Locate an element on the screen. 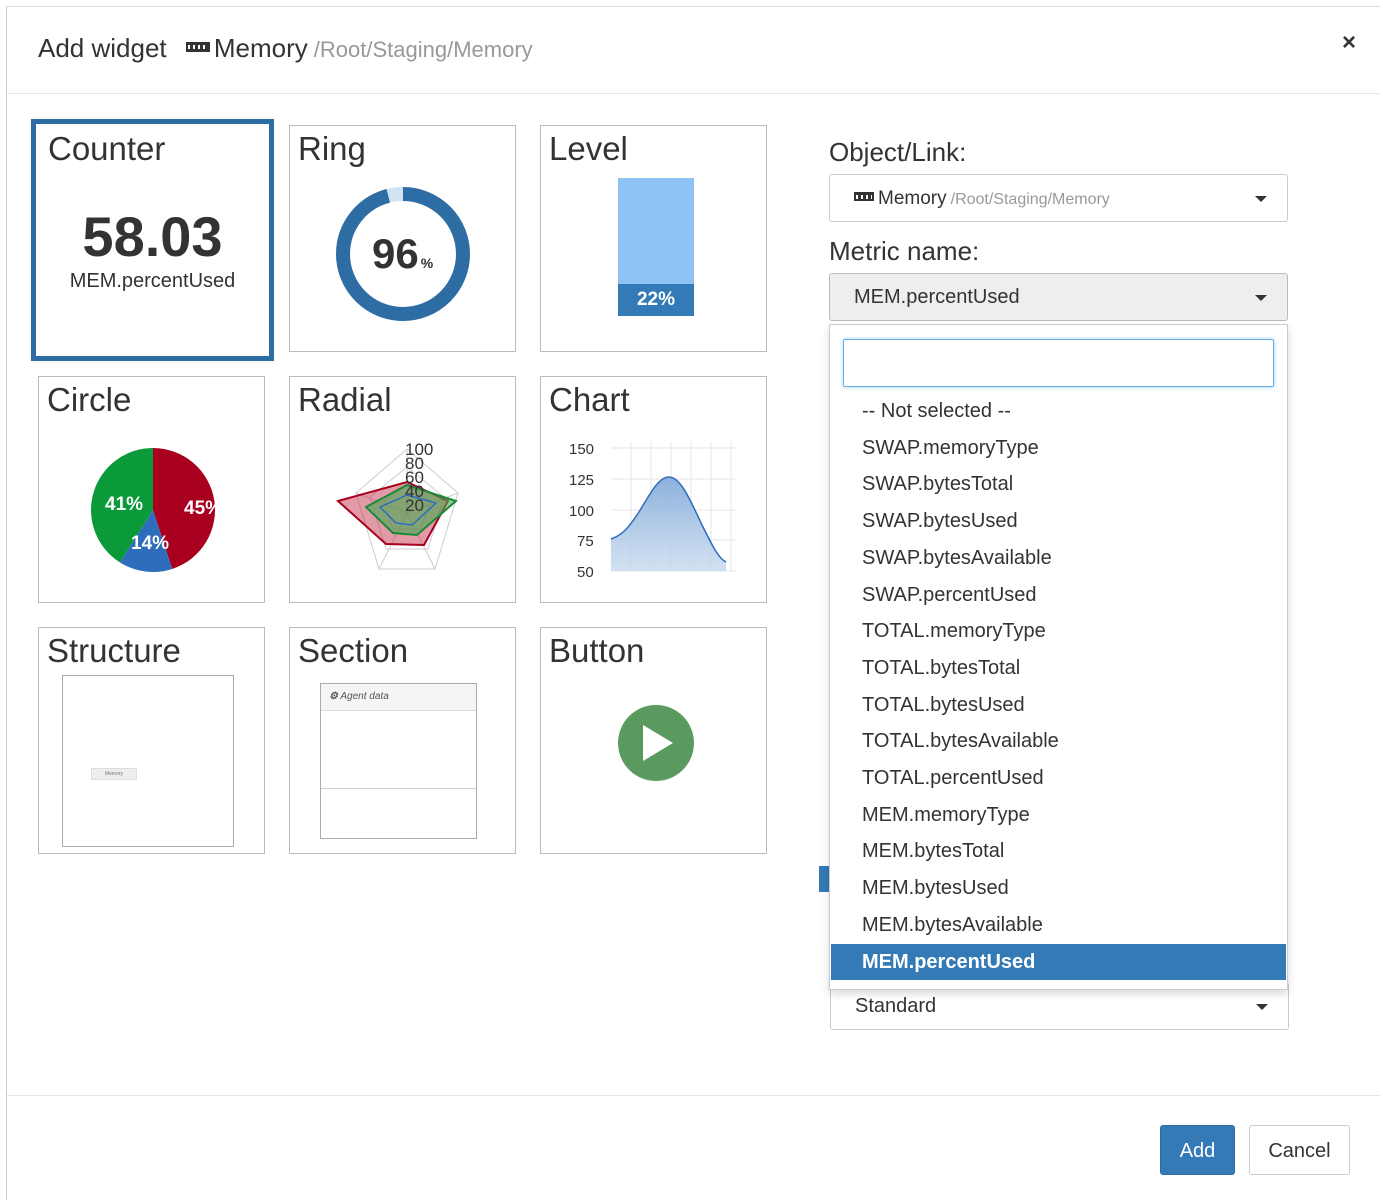 The image size is (1383, 1200). widget-title-section: Section is located at coordinates (353, 650).